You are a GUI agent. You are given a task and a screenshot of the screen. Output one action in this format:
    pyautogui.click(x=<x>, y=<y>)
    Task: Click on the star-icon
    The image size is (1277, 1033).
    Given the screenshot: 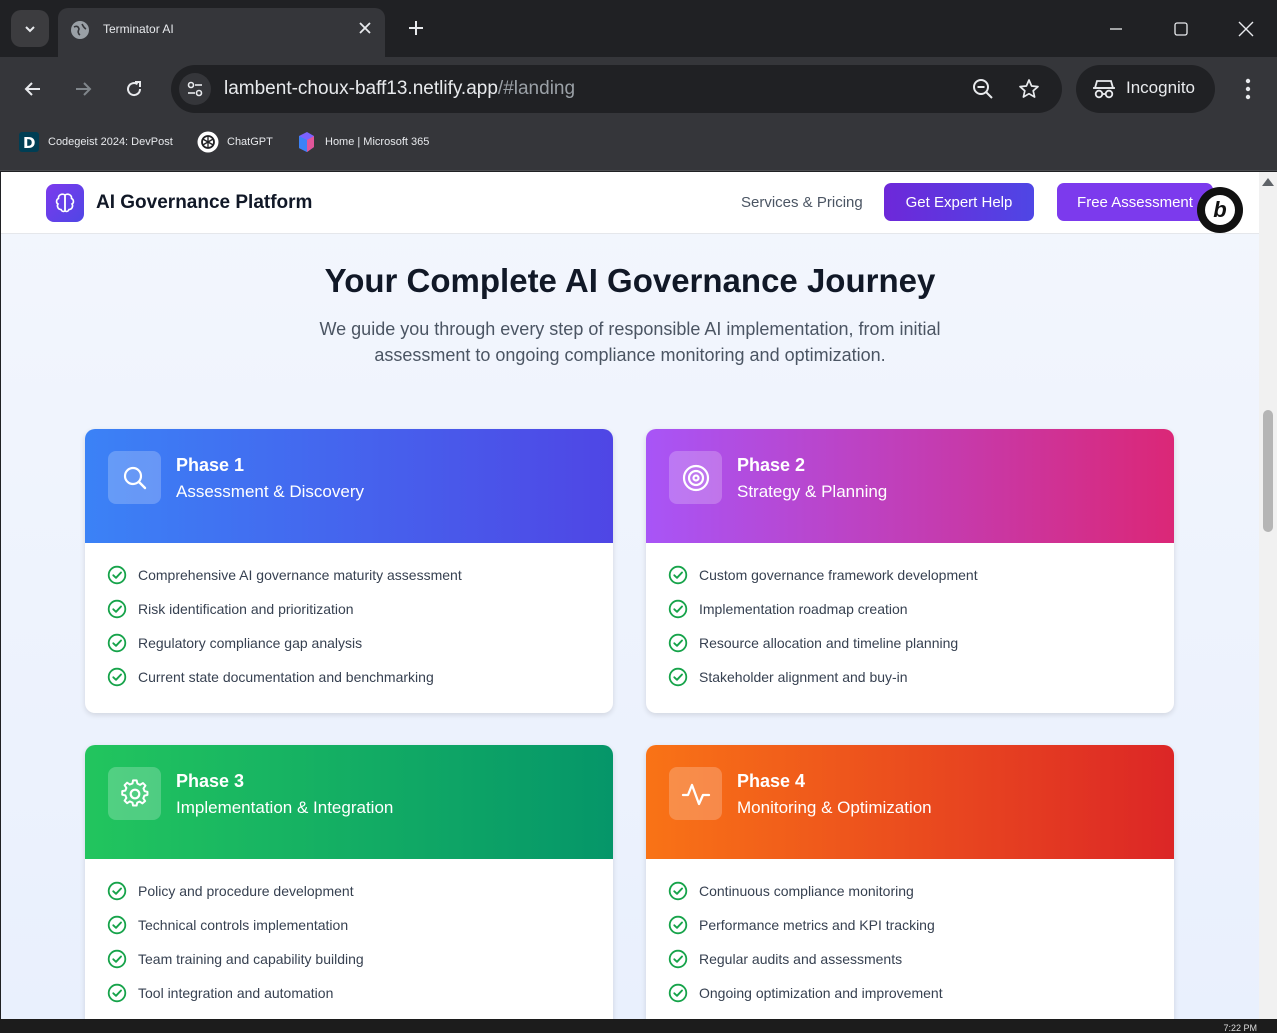 What is the action you would take?
    pyautogui.click(x=1029, y=88)
    